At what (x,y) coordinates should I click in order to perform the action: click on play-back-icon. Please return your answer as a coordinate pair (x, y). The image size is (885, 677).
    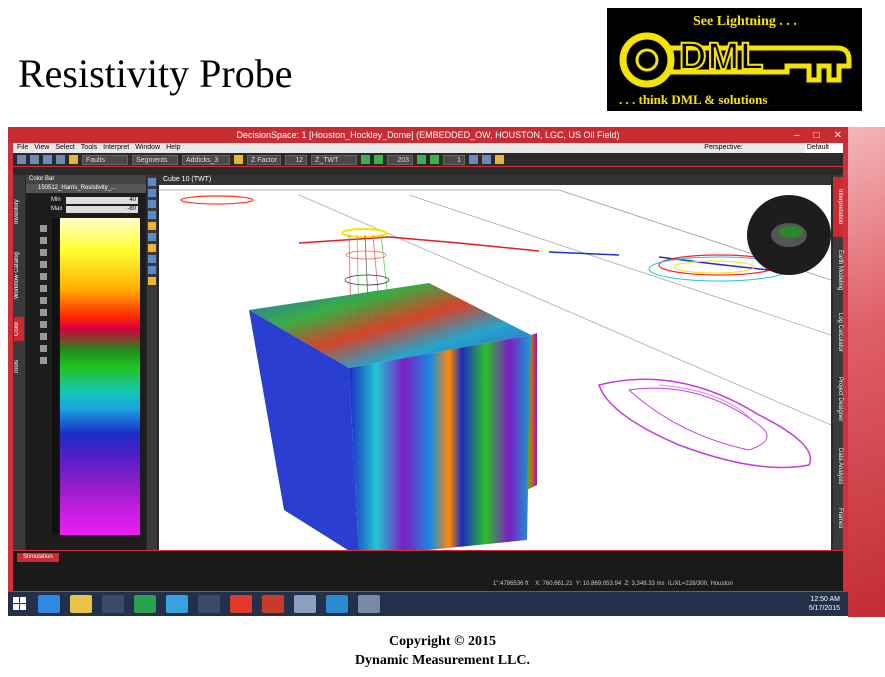
    Looking at the image, I should click on (379, 159).